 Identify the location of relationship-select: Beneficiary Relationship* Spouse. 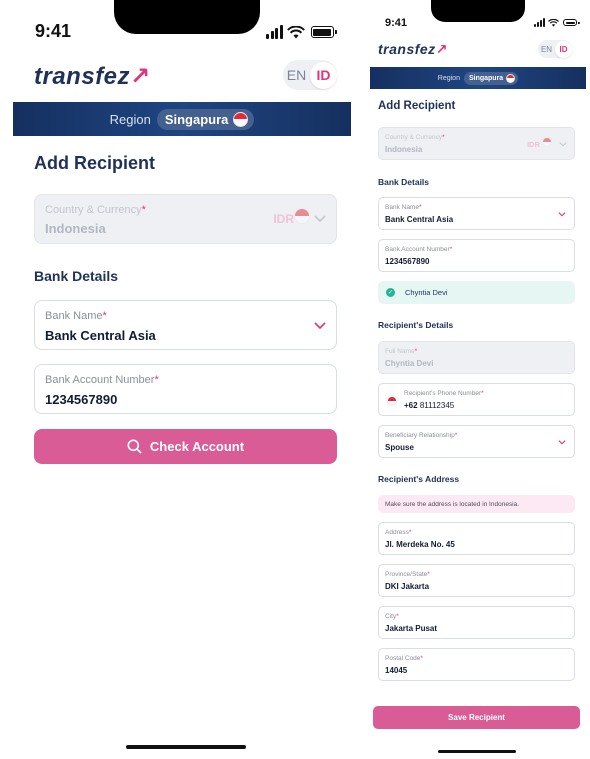
(476, 441).